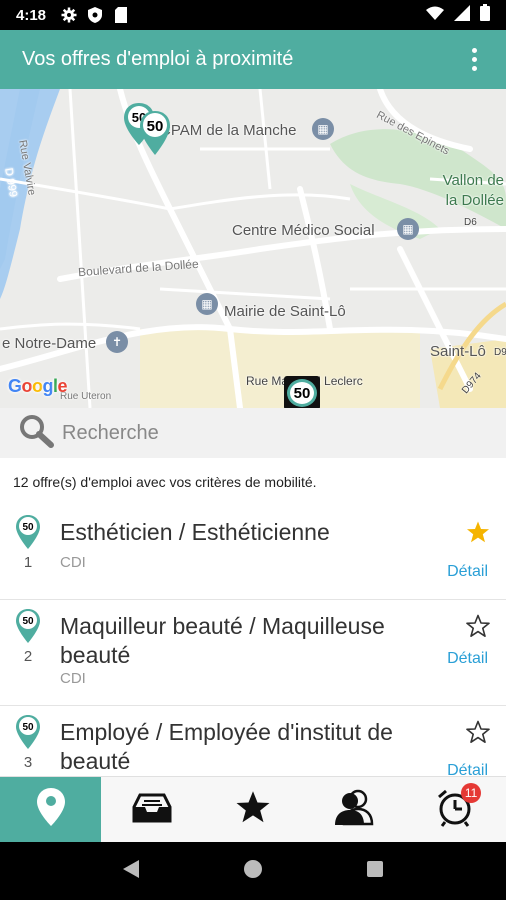 The image size is (506, 900). Describe the element at coordinates (228, 130) in the screenshot. I see `map-label-cpam: CPAM de la Manche` at that location.